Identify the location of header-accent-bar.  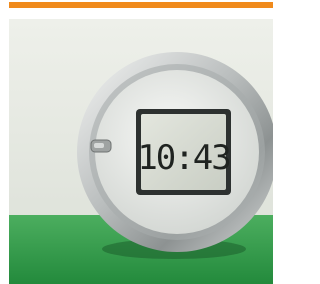
(141, 5).